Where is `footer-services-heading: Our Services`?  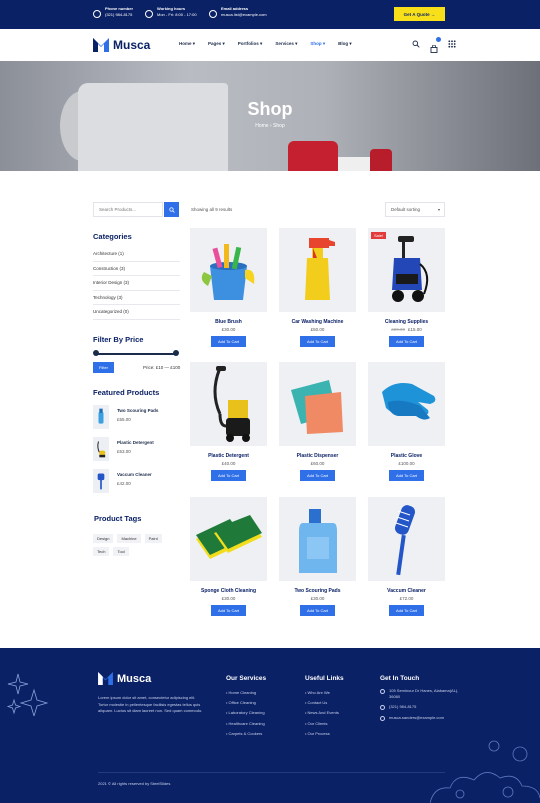 footer-services-heading: Our Services is located at coordinates (246, 678).